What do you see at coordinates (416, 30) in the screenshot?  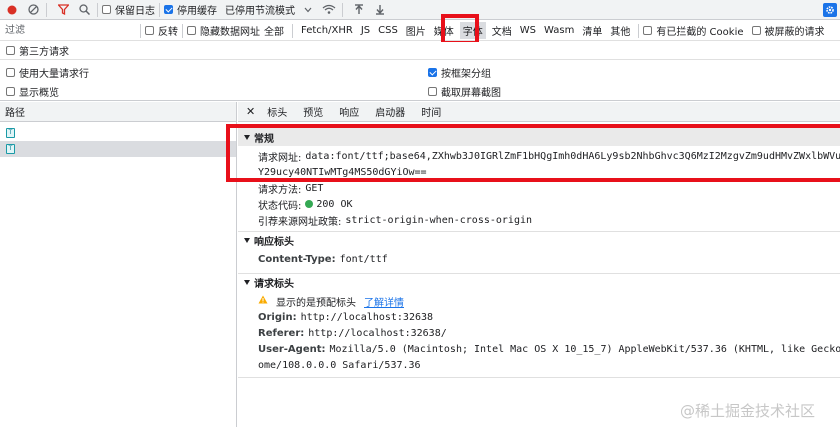 I see `type-filter-img: 图片` at bounding box center [416, 30].